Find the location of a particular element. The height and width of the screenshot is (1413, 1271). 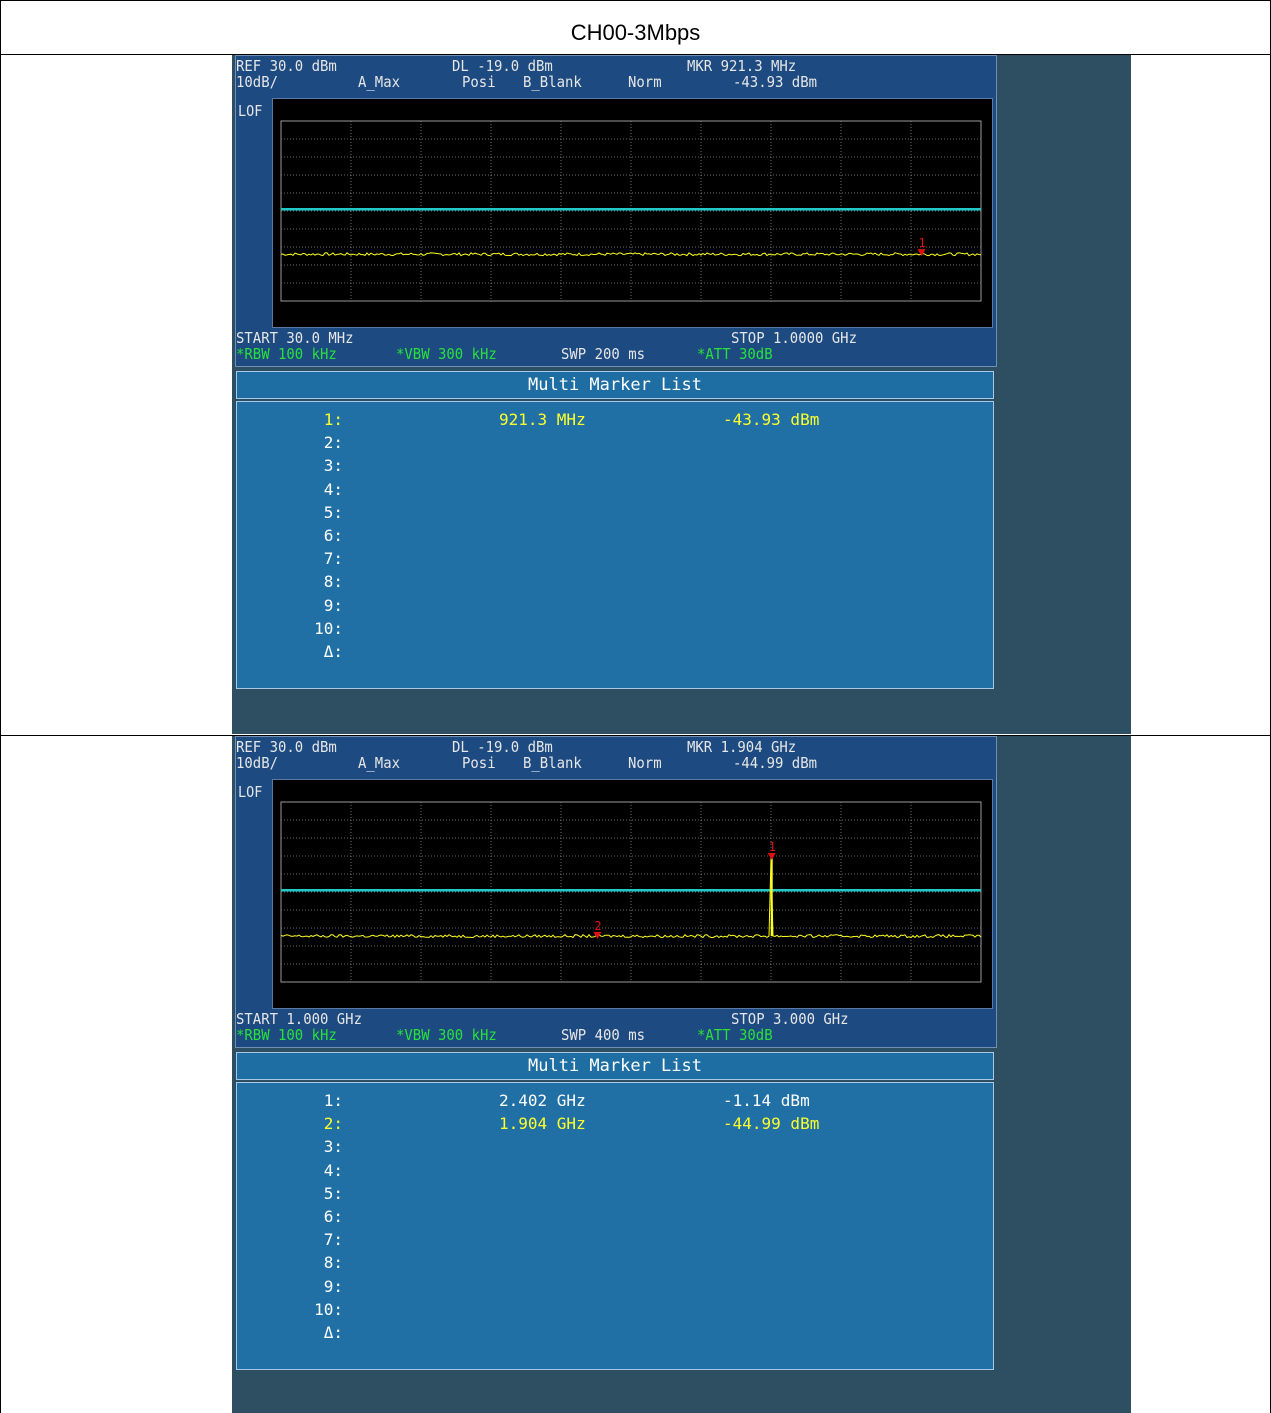

marker-row: 1: 921.3 MHz -43.93 dBm is located at coordinates (615, 421).